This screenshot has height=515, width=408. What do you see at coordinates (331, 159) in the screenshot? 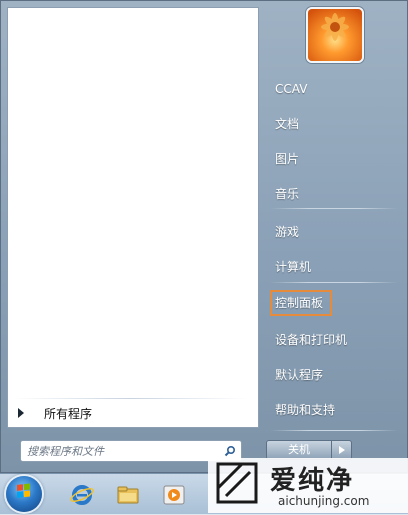
I see `menu-item-pictures: 图片` at bounding box center [331, 159].